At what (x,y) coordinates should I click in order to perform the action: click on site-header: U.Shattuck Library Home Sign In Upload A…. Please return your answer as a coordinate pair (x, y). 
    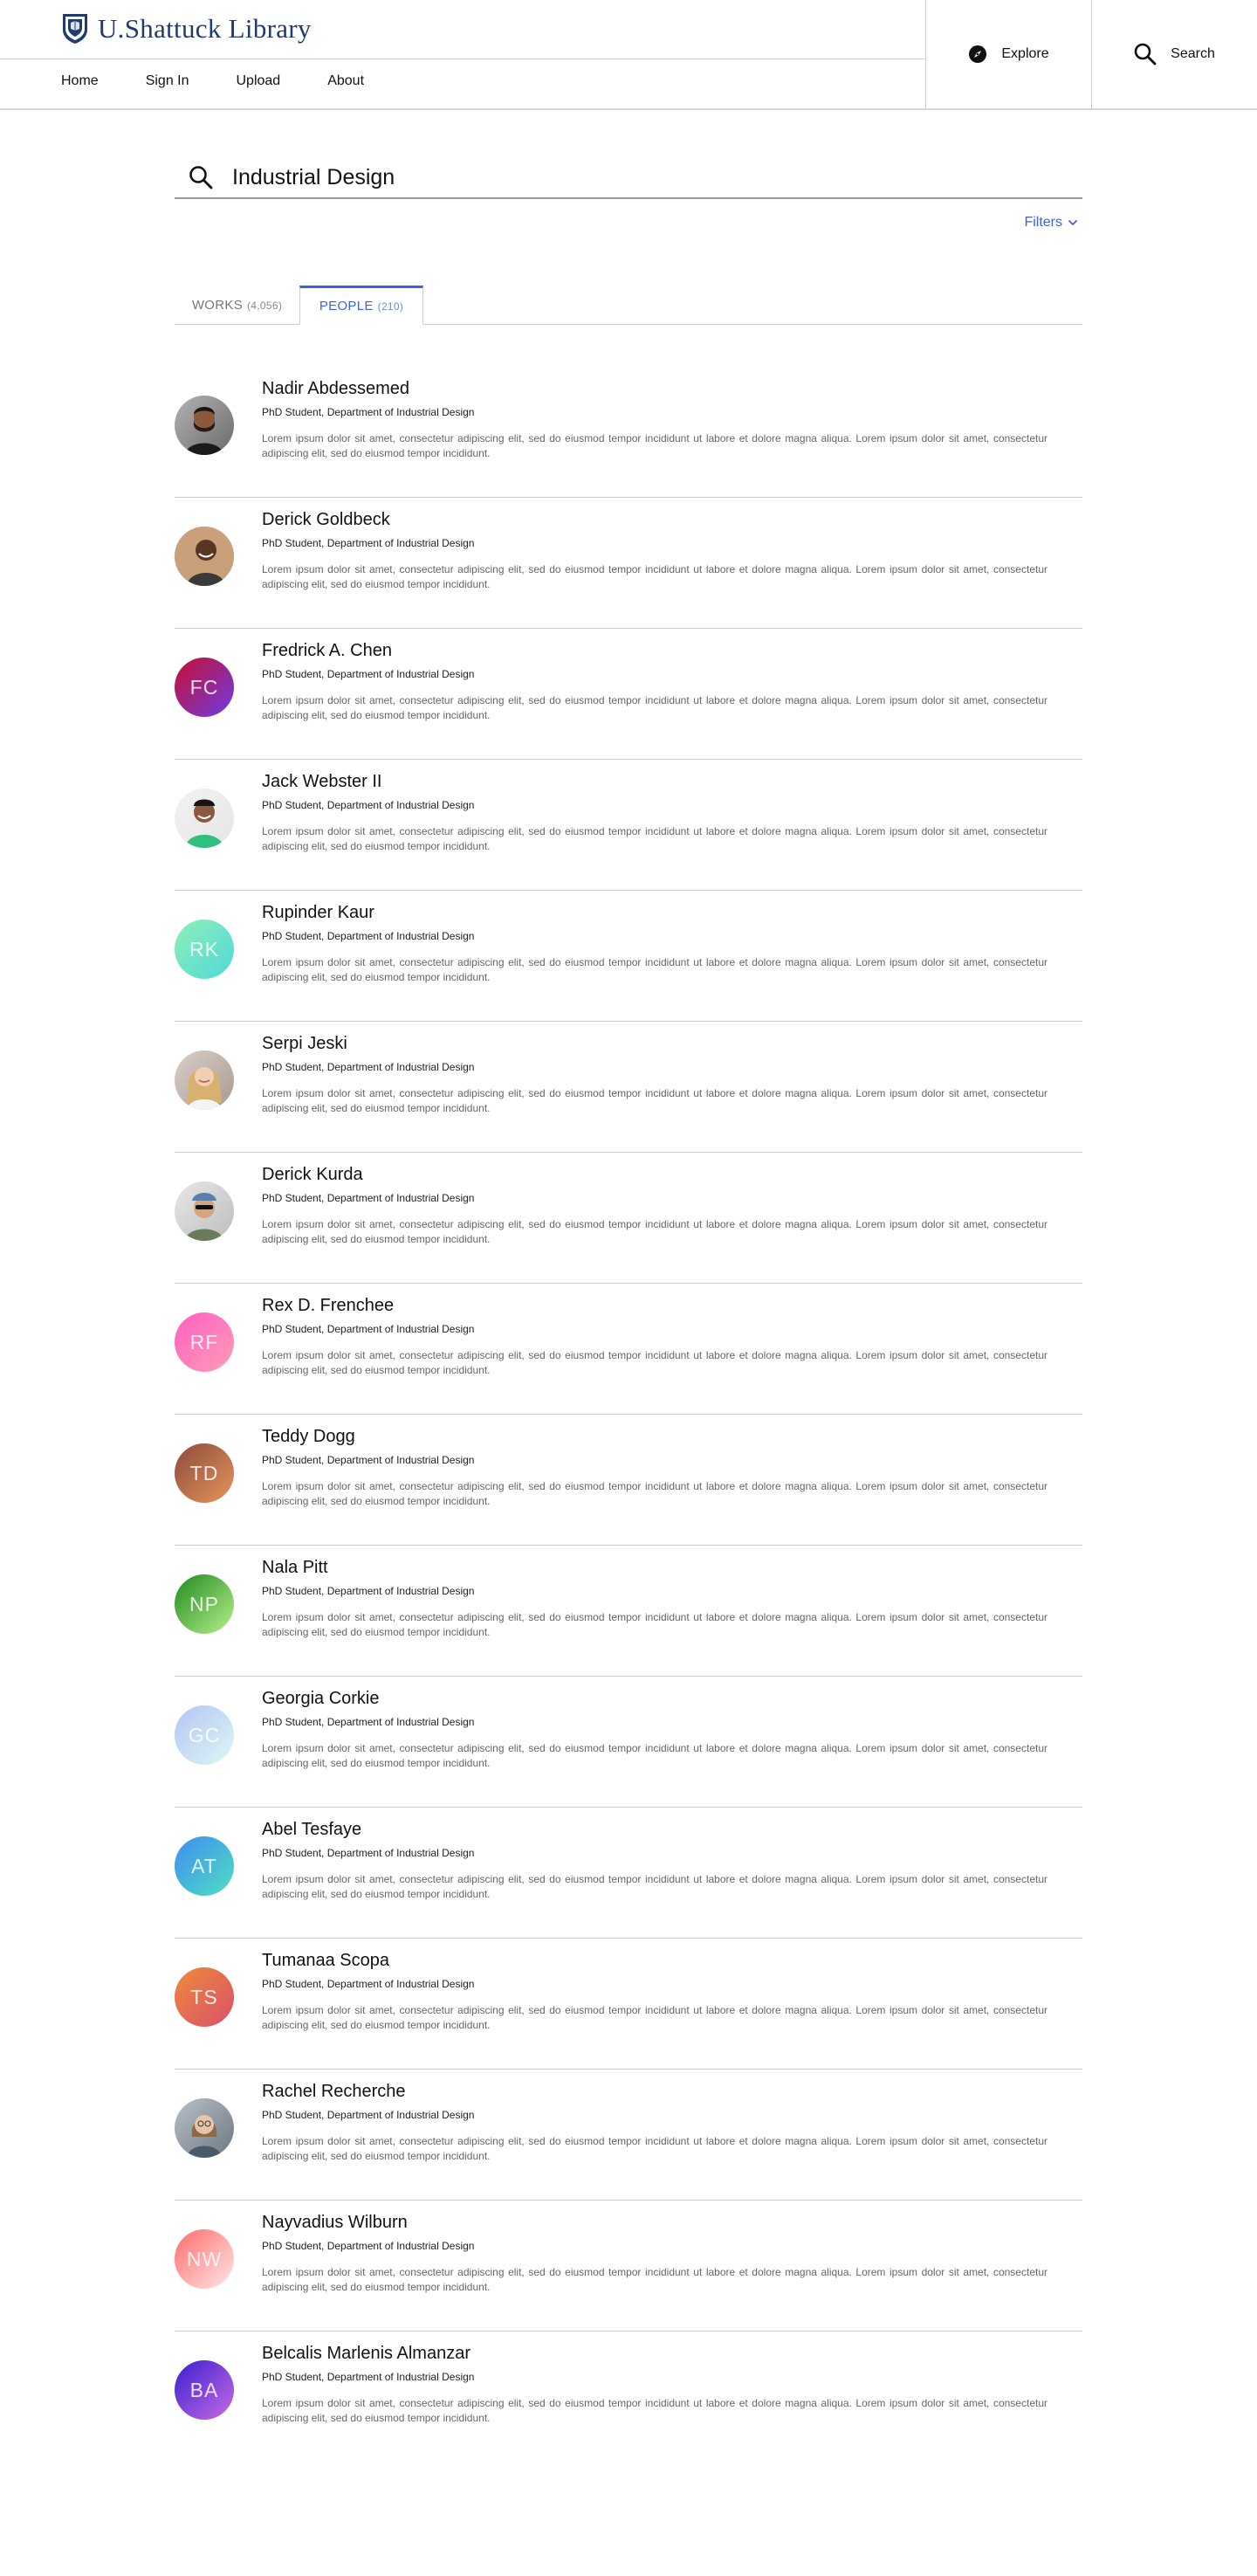
    Looking at the image, I should click on (628, 55).